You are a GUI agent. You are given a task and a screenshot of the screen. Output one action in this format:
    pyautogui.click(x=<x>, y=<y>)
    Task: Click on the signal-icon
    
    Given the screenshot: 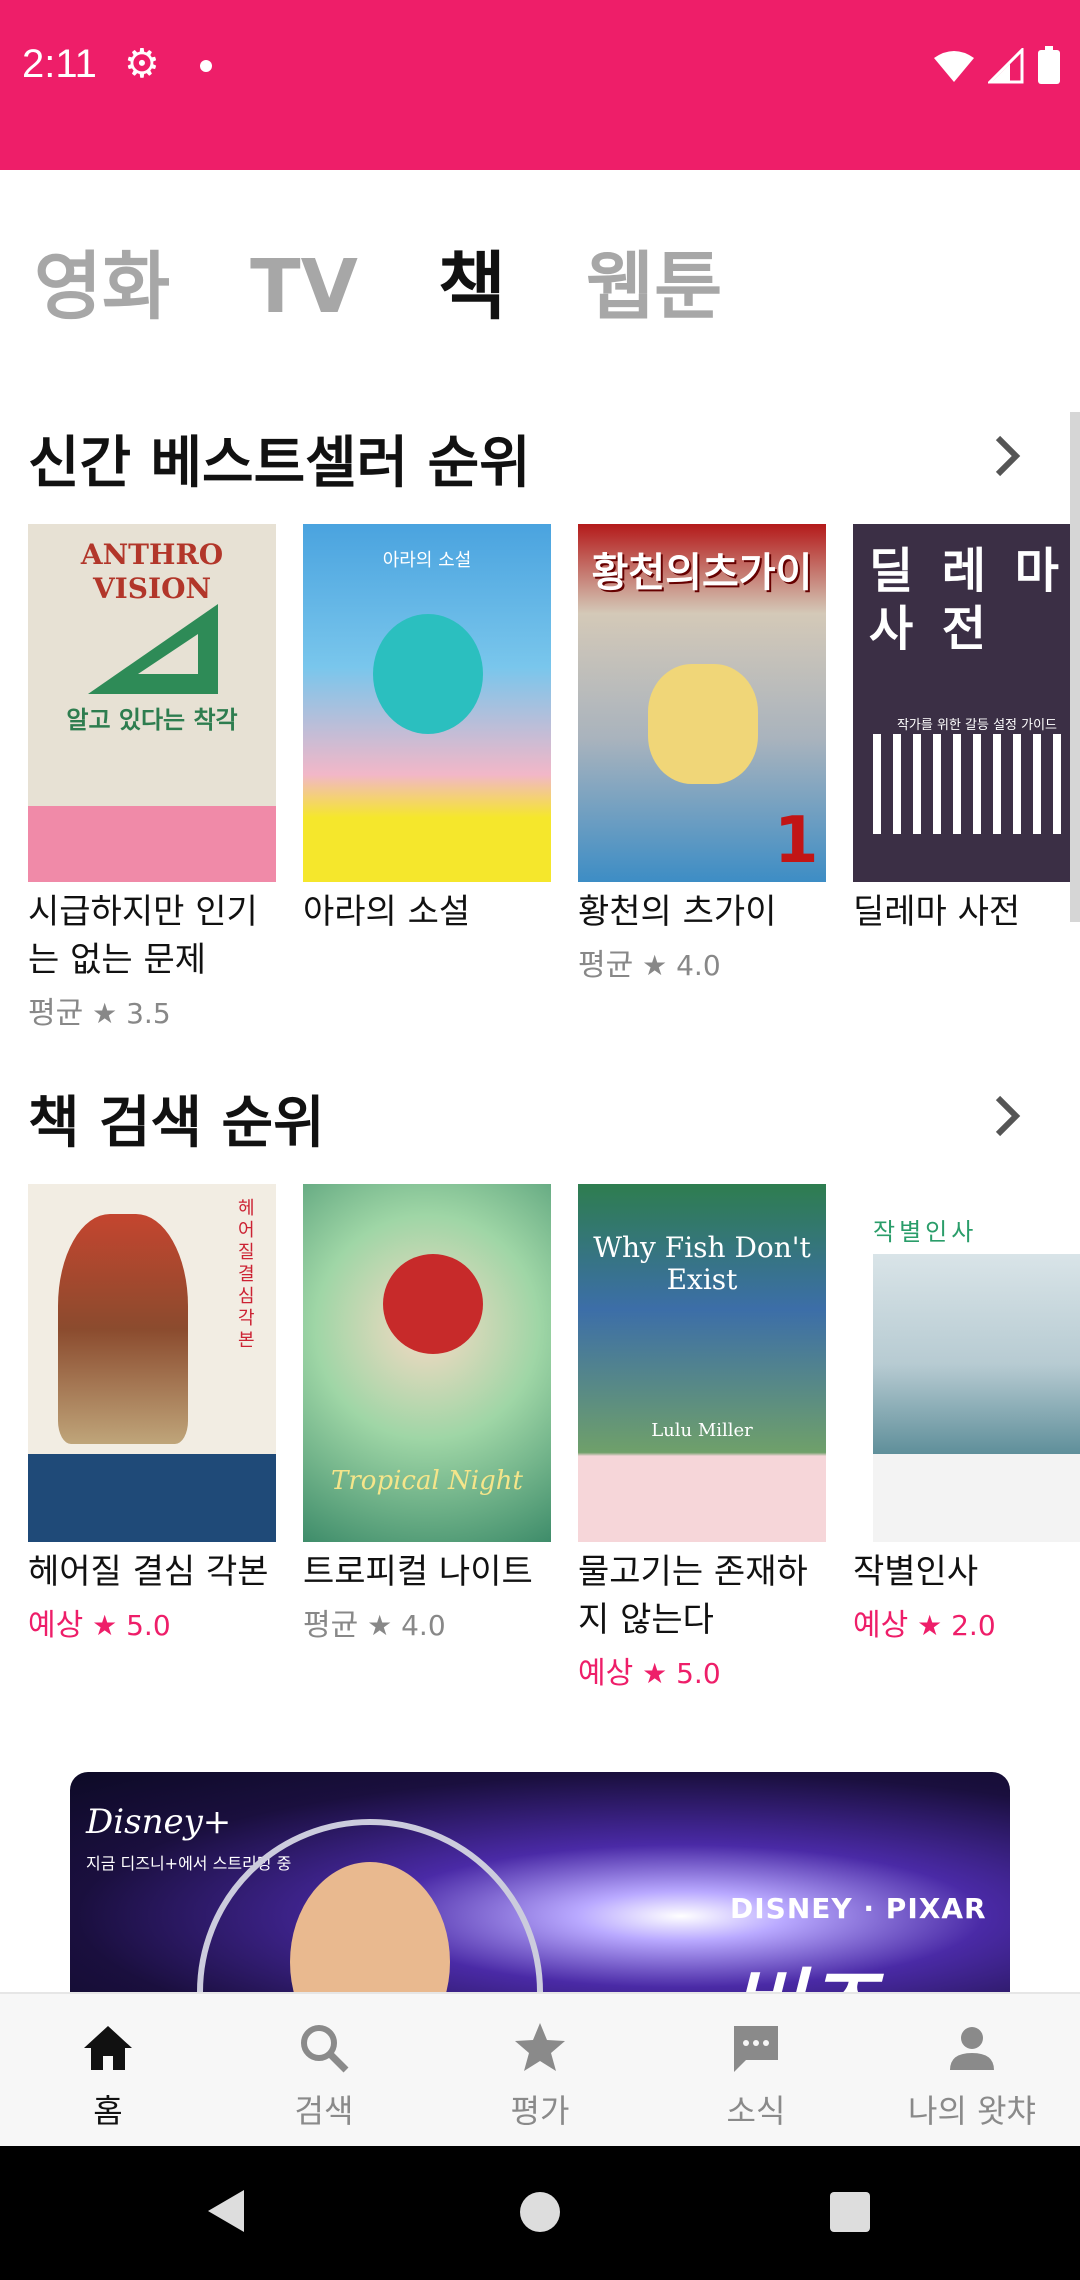 What is the action you would take?
    pyautogui.click(x=1006, y=66)
    